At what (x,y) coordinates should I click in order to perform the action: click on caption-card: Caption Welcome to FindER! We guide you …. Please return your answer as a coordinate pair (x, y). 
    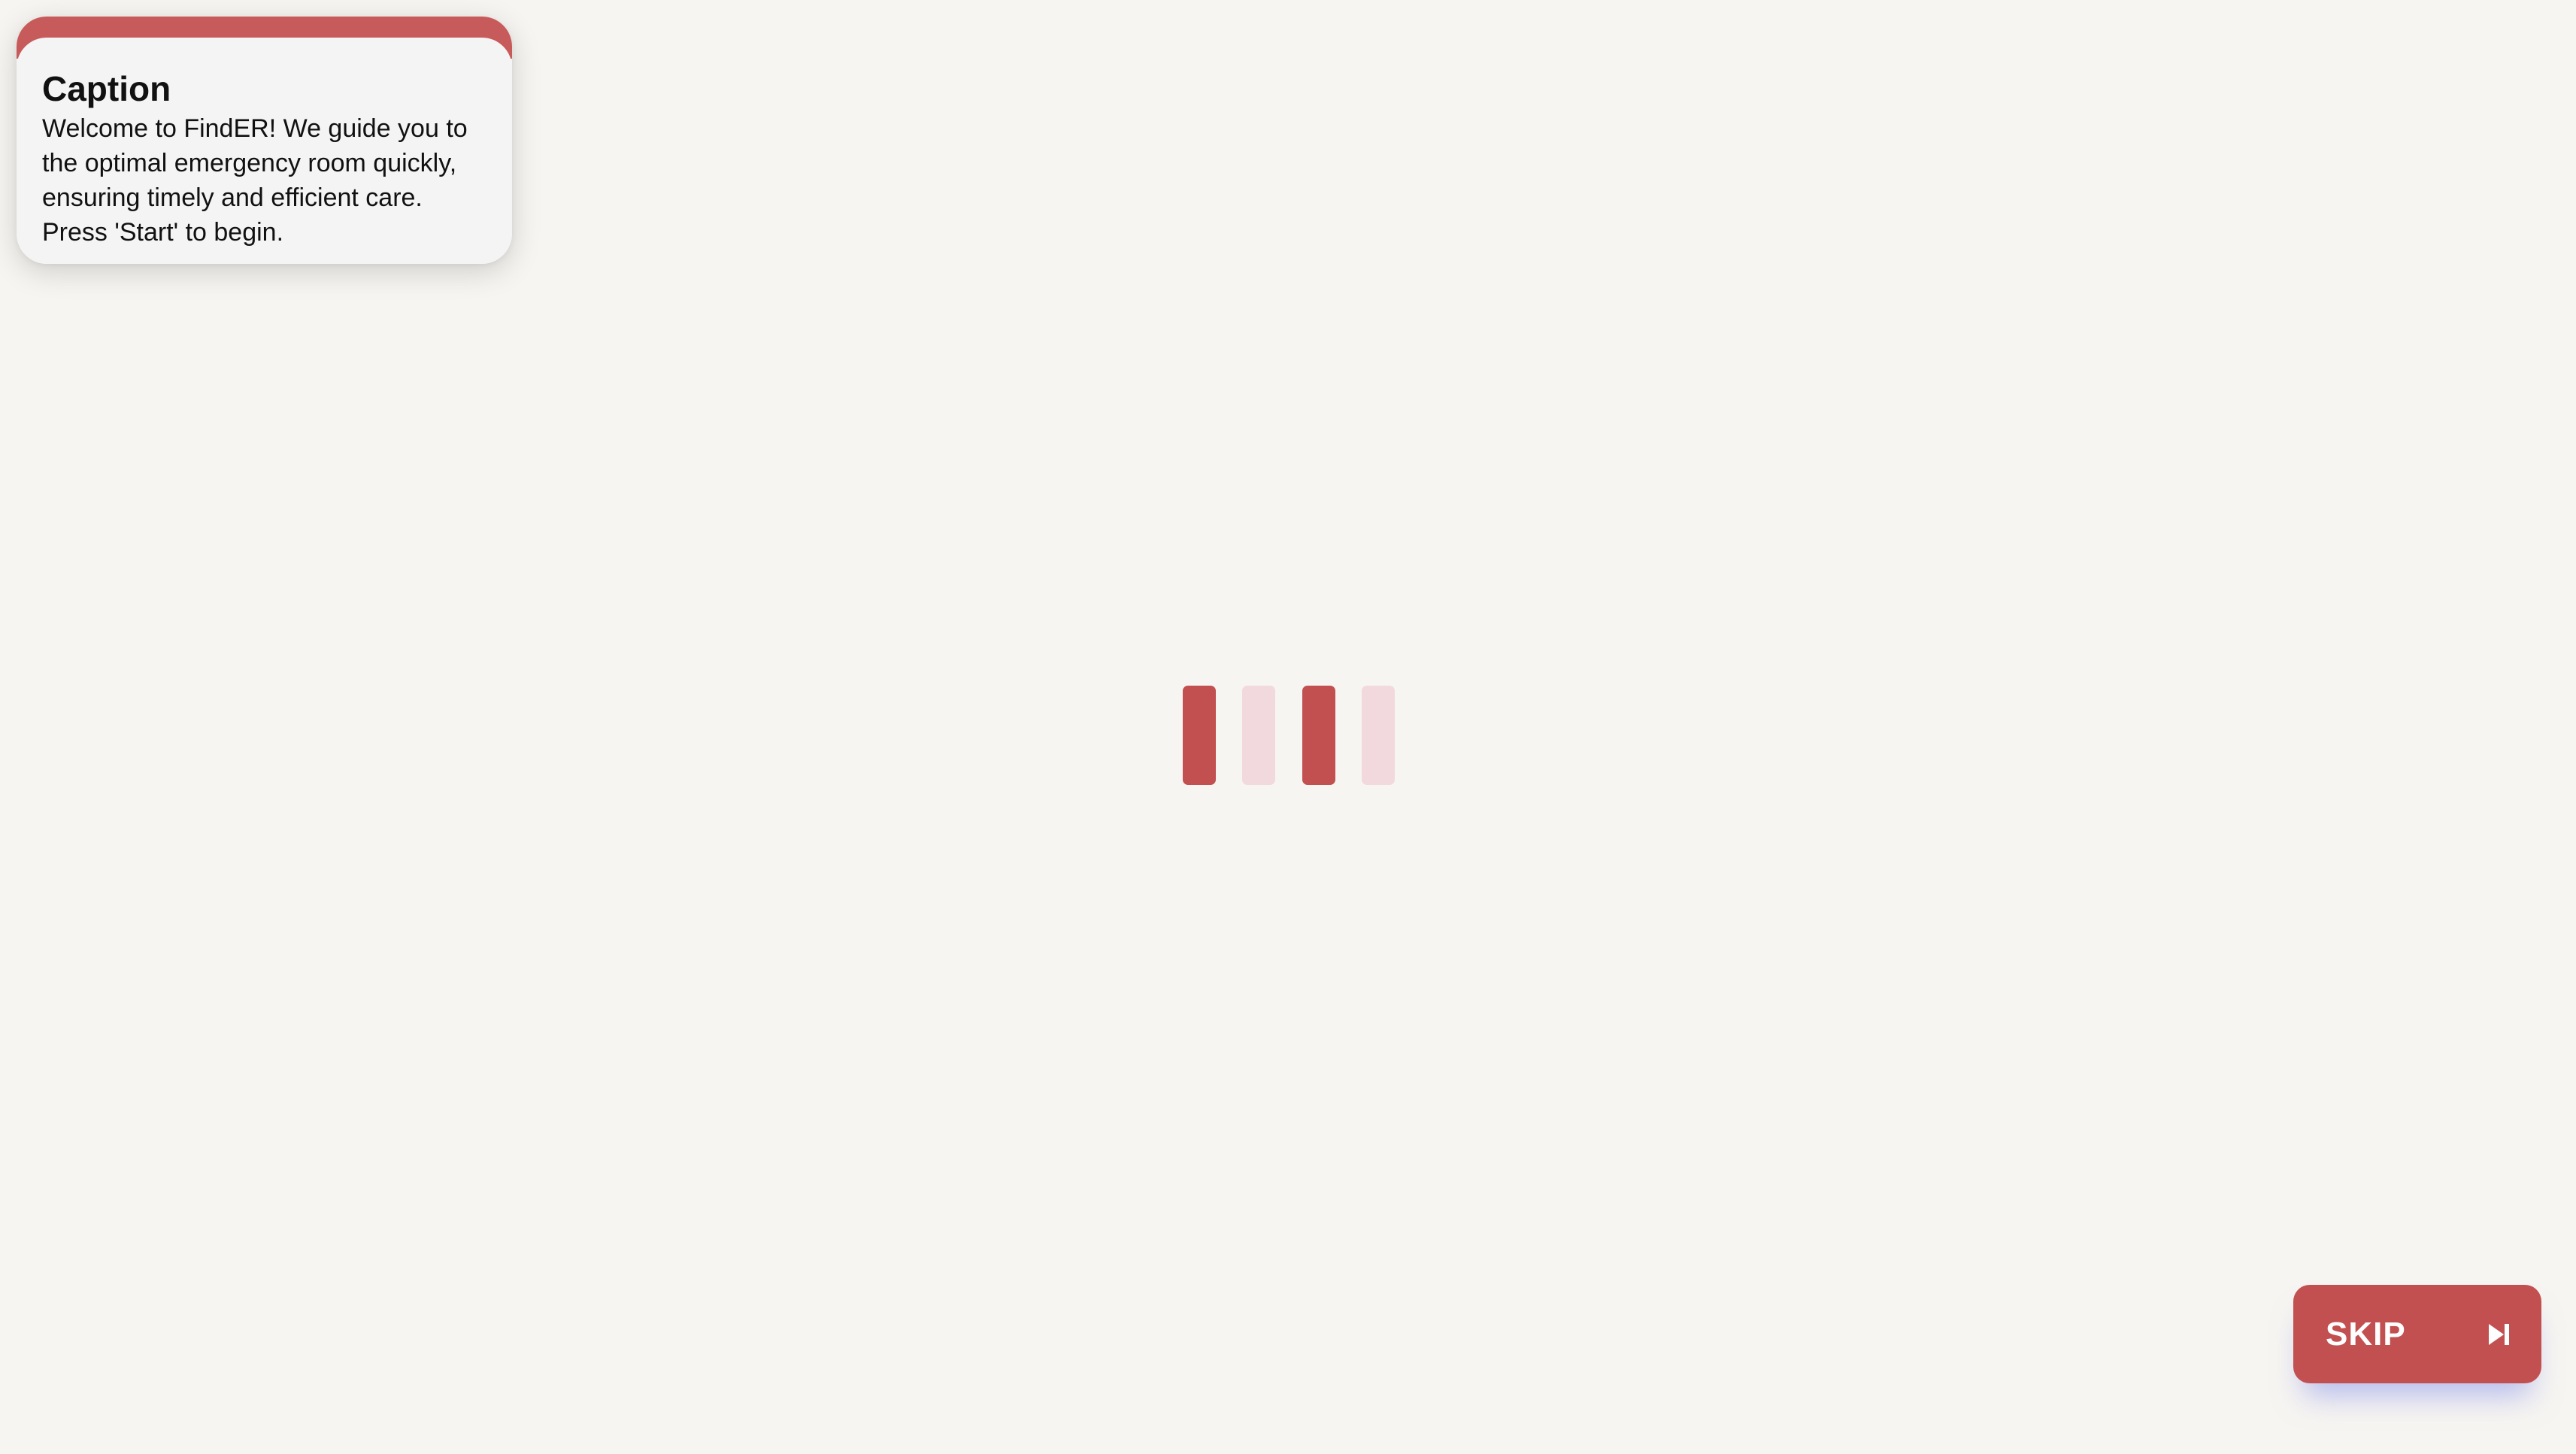
    Looking at the image, I should click on (264, 140).